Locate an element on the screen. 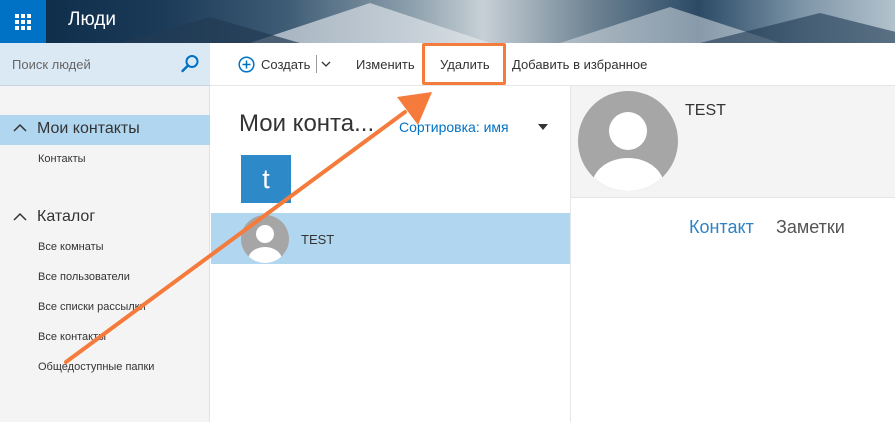  add-to-favorites-button: Добавить в избранное is located at coordinates (579, 64).